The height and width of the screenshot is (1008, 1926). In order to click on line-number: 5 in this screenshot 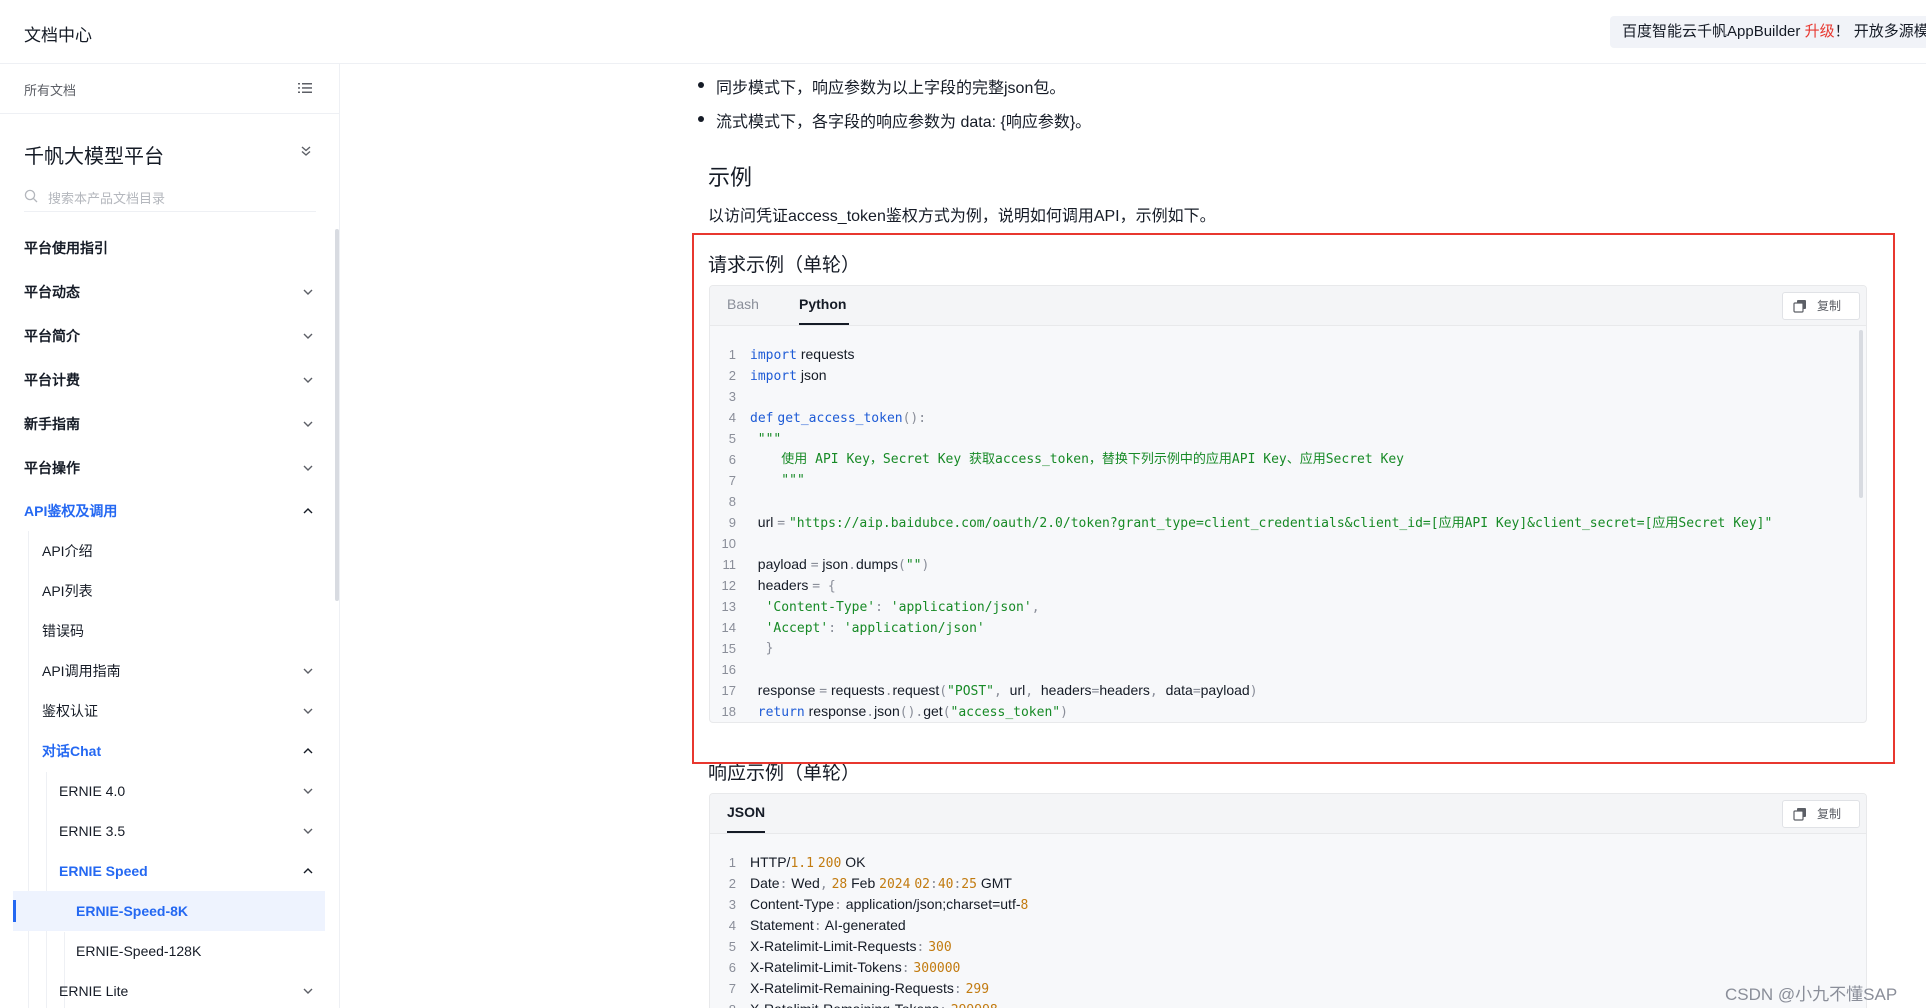, I will do `click(732, 946)`.